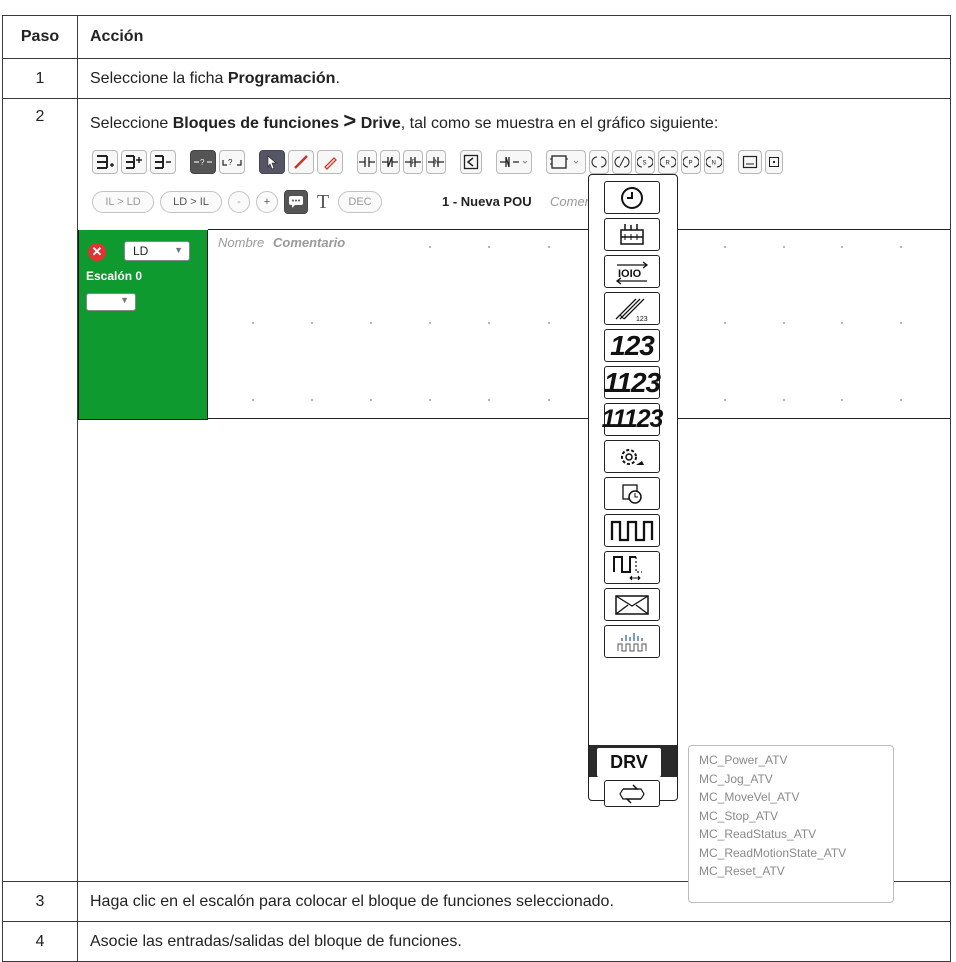  I want to click on step-number: 2, so click(40, 490).